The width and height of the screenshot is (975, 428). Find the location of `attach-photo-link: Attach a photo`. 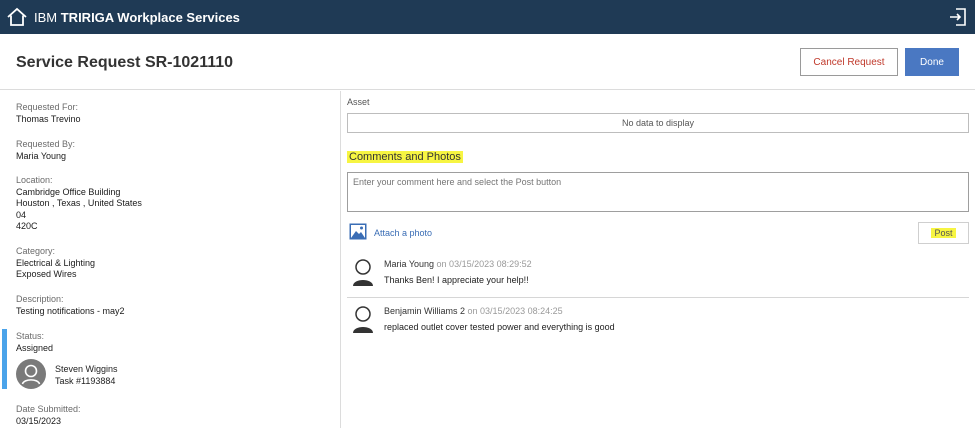

attach-photo-link: Attach a photo is located at coordinates (403, 233).